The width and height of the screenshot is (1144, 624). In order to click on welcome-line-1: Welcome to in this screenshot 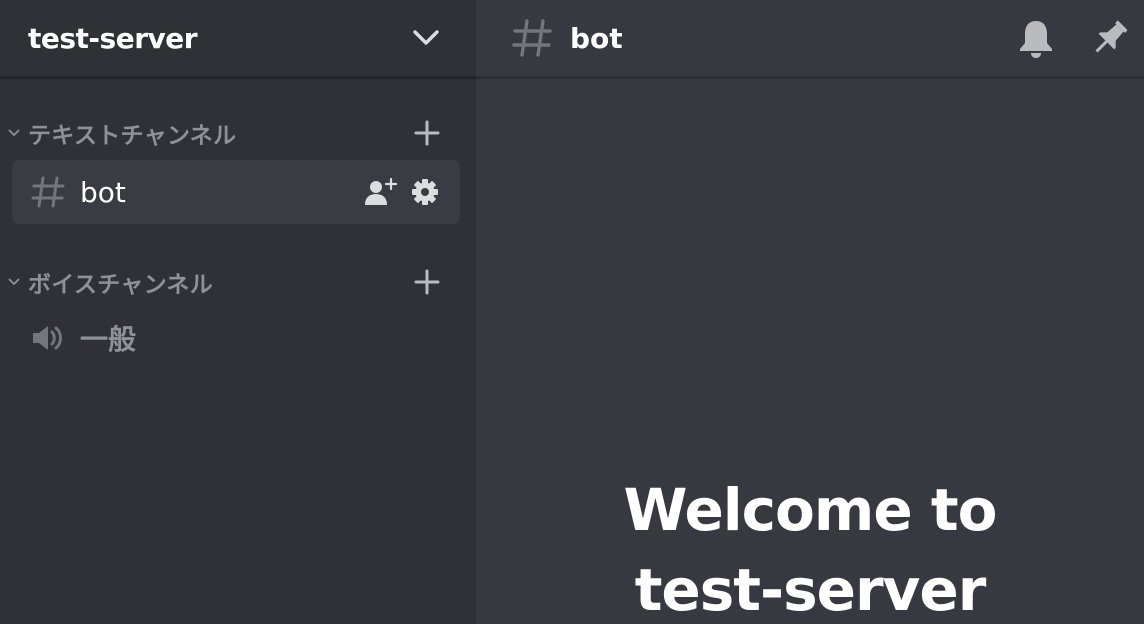, I will do `click(810, 510)`.